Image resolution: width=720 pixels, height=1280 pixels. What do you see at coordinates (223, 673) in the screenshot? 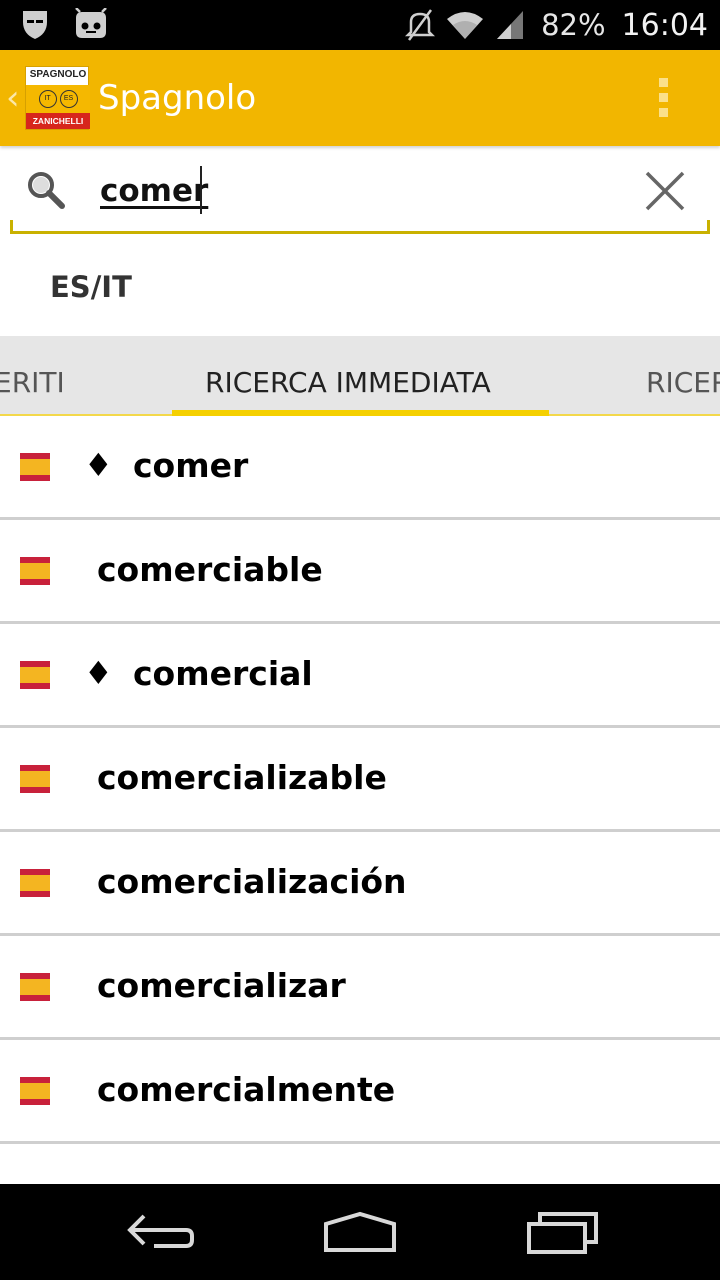
I see `result-word: comercial` at bounding box center [223, 673].